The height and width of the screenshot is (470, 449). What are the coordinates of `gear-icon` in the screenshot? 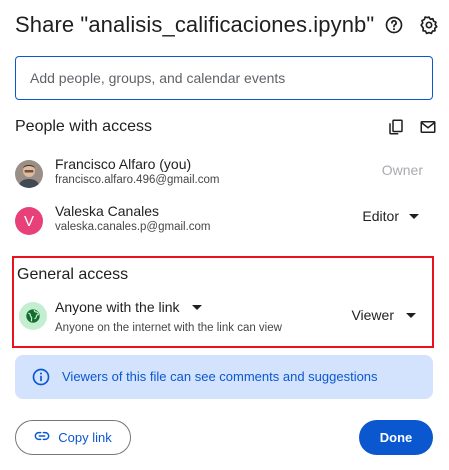 It's located at (429, 25).